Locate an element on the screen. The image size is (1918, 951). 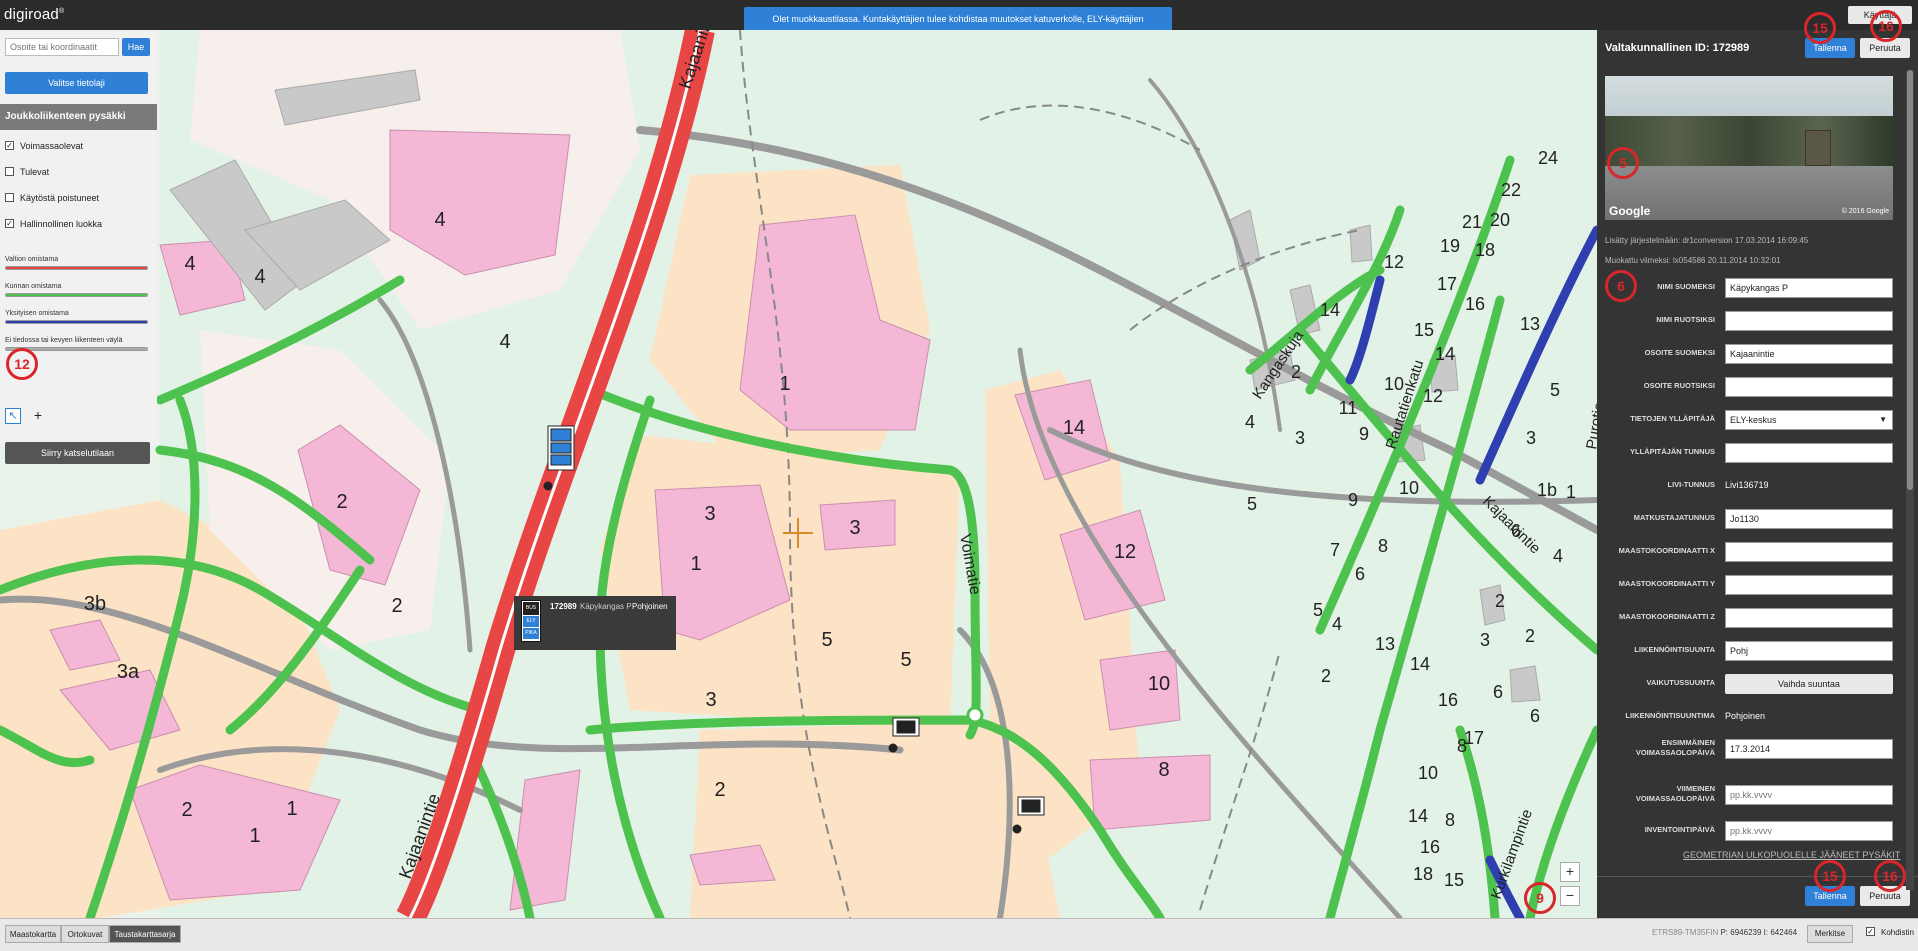
search-input is located at coordinates (62, 47).